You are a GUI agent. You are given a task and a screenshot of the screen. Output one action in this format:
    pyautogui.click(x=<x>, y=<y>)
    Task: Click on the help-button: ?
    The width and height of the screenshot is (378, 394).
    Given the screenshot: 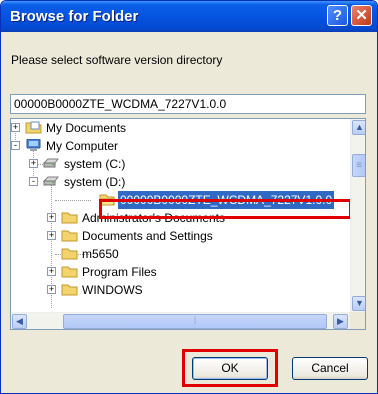 What is the action you would take?
    pyautogui.click(x=337, y=15)
    